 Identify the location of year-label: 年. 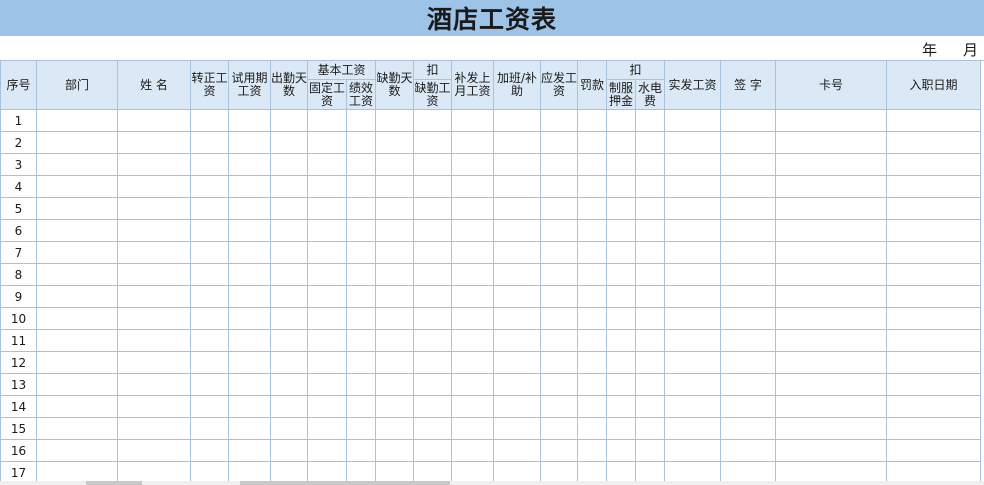
(929, 49).